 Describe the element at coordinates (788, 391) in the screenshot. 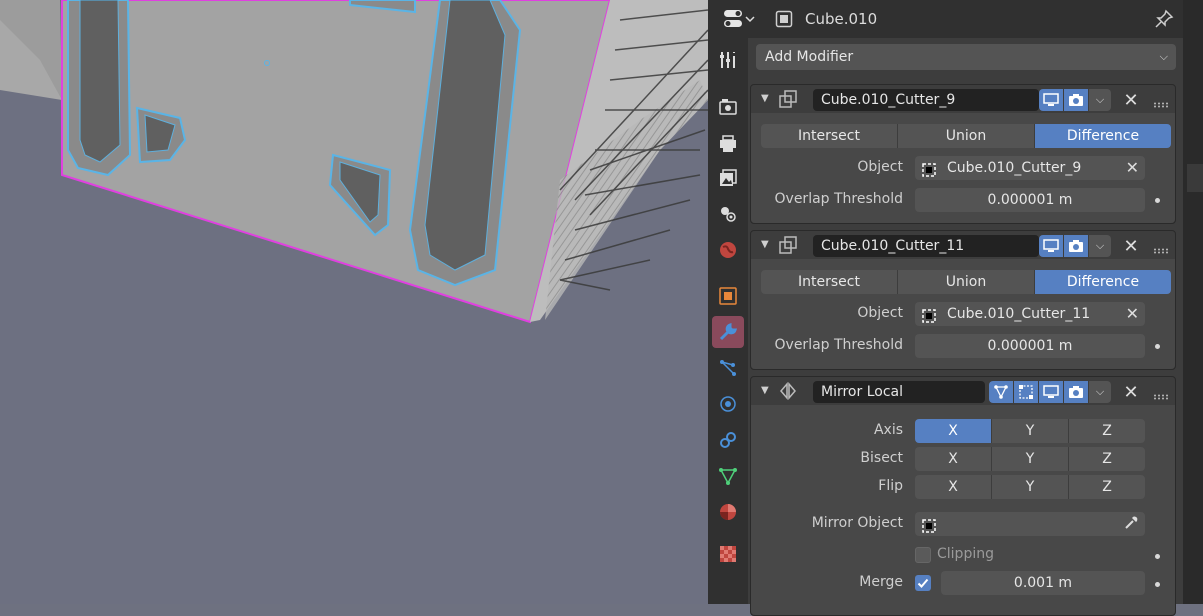

I see `mirror-modifier-icon` at that location.